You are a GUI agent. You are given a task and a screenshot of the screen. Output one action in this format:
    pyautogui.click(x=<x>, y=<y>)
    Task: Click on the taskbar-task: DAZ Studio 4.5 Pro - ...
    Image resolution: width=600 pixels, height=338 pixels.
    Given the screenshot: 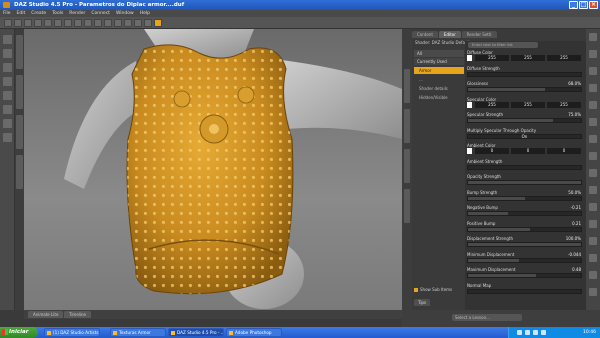 What is the action you would take?
    pyautogui.click(x=196, y=332)
    